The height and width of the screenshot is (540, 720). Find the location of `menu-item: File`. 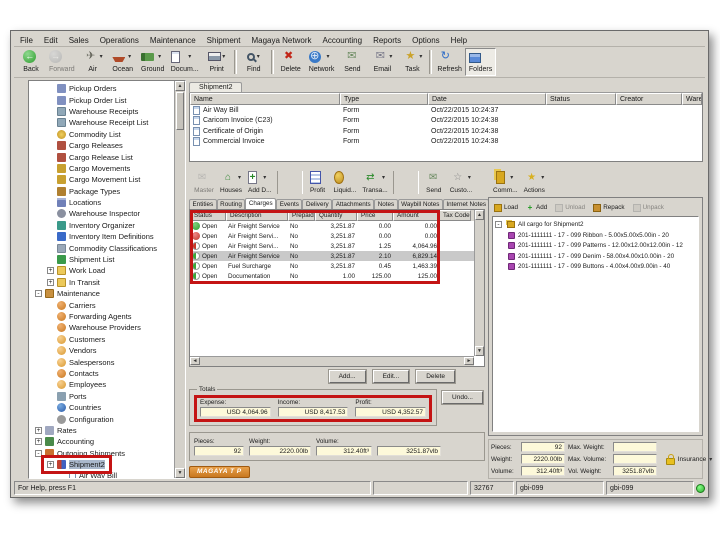

menu-item: File is located at coordinates (26, 40).